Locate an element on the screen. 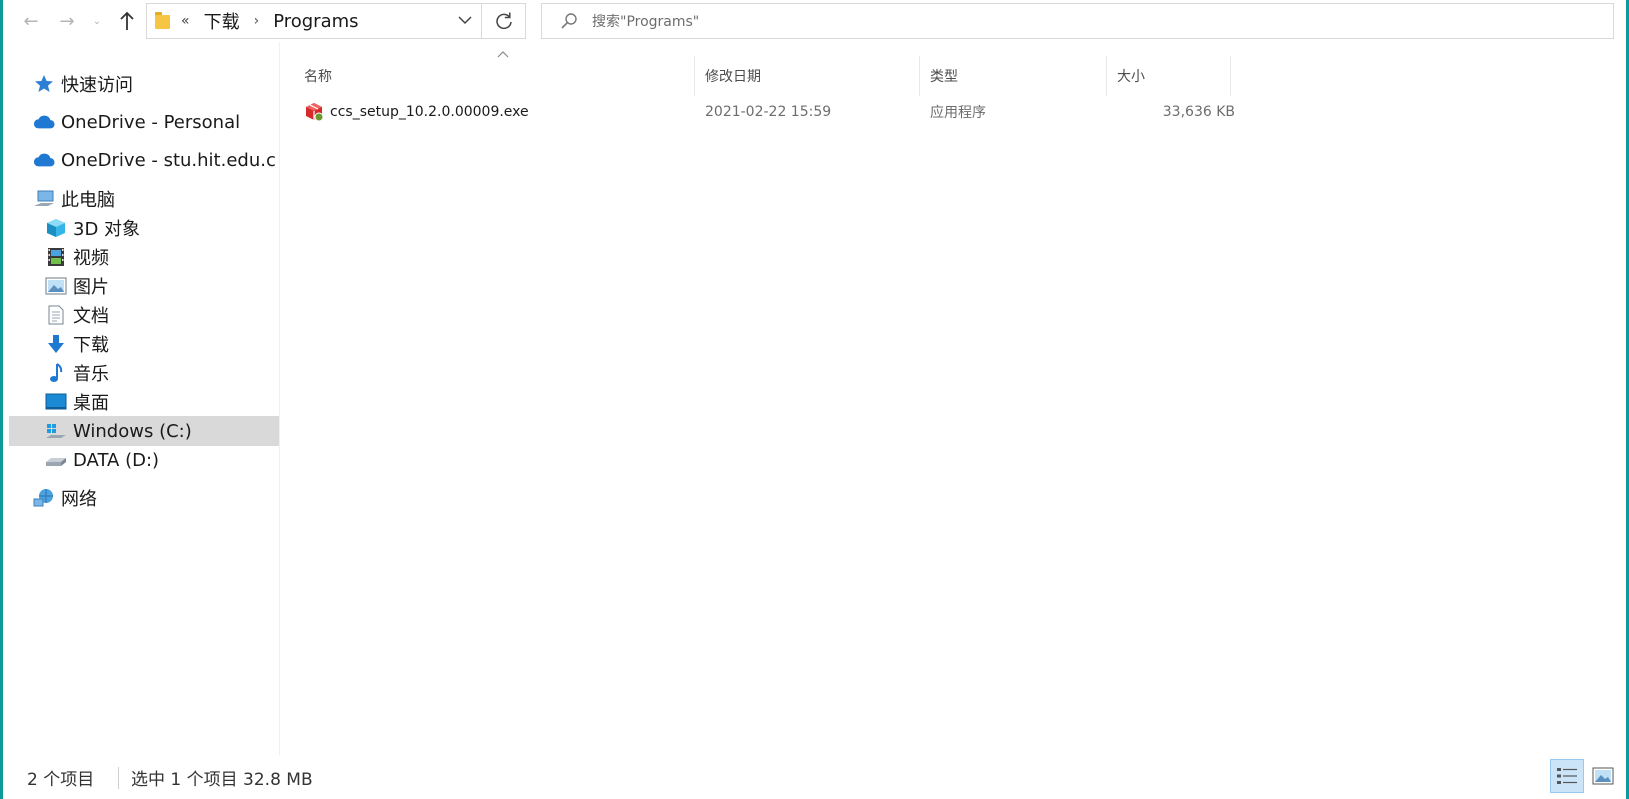 Image resolution: width=1629 pixels, height=799 pixels. folder-icon is located at coordinates (163, 21).